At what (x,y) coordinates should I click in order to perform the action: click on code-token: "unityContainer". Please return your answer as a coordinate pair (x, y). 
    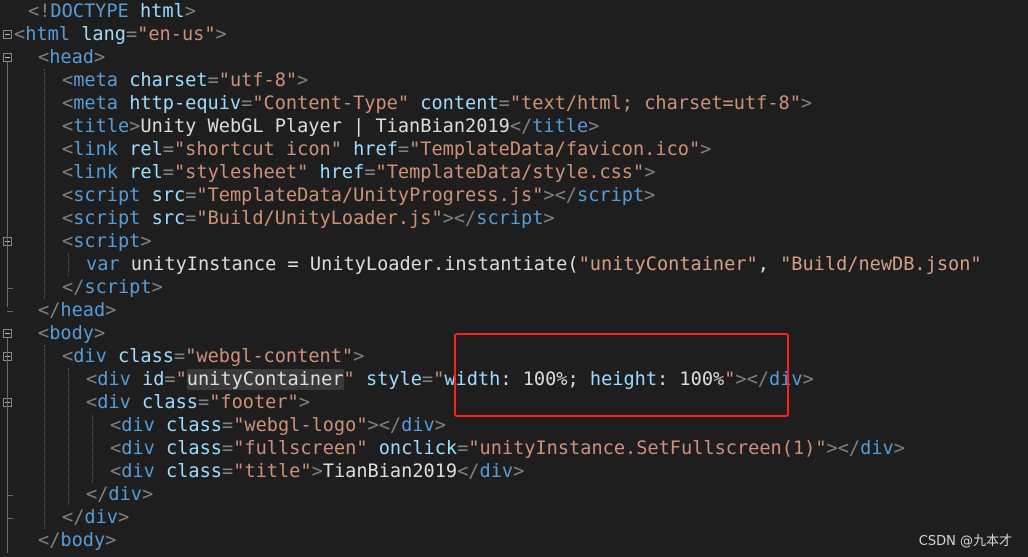
    Looking at the image, I should click on (668, 264).